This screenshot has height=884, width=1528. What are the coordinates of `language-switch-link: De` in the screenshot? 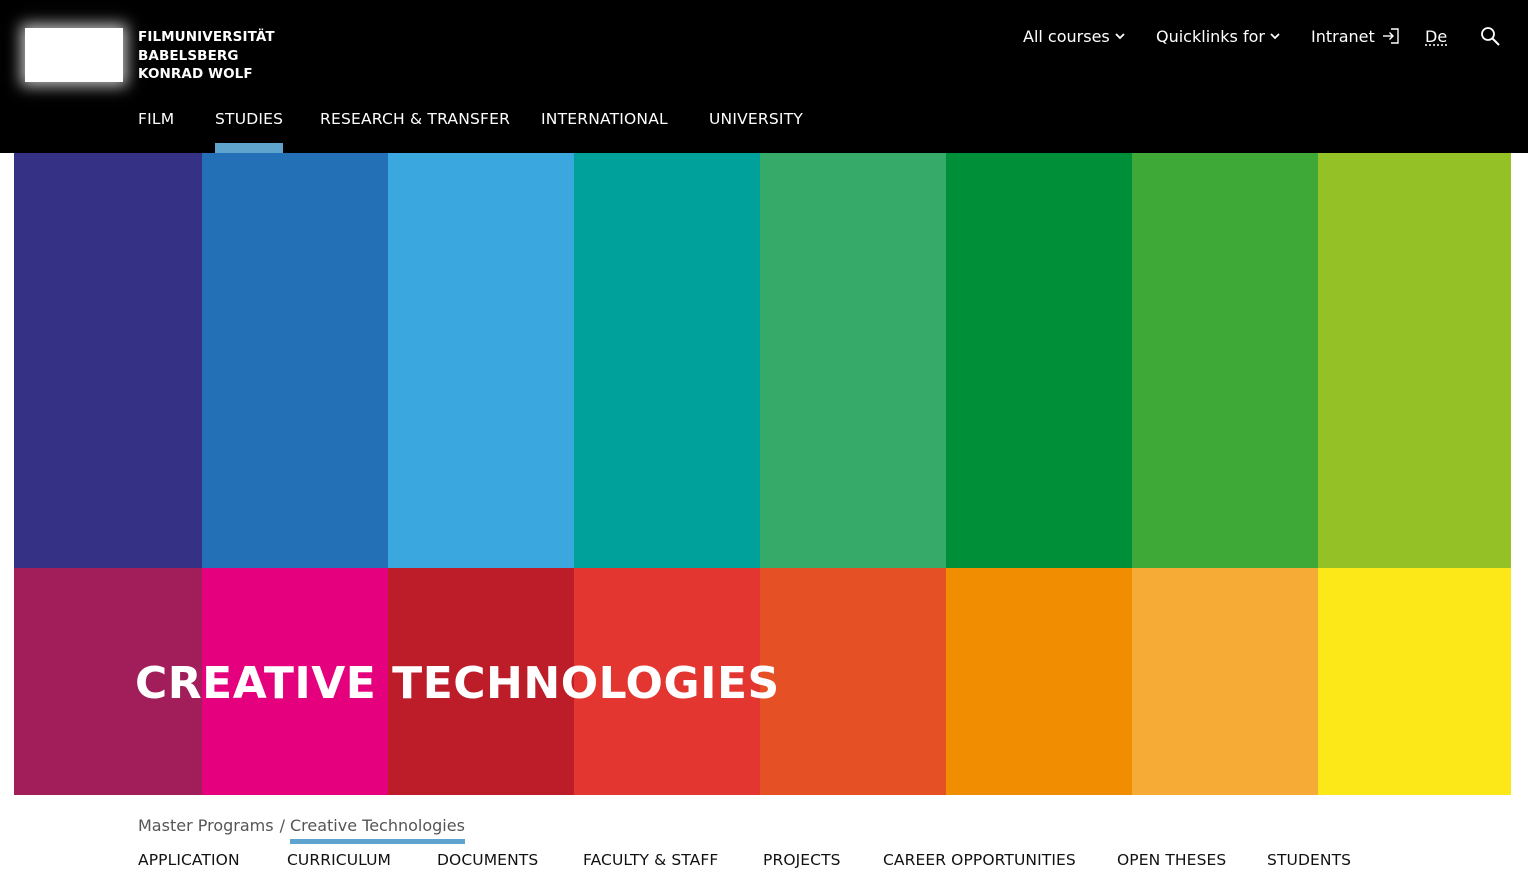 It's located at (1436, 36).